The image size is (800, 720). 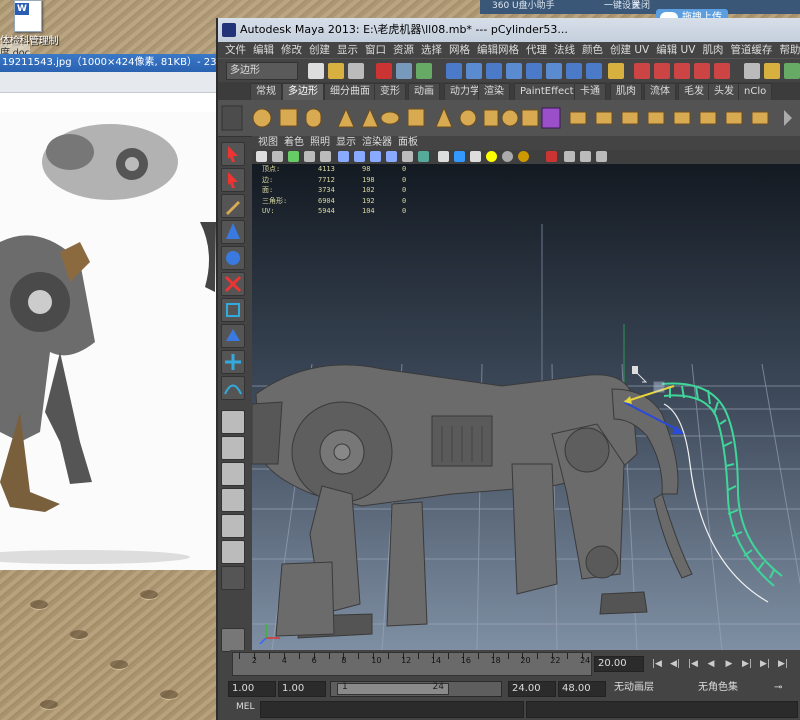 I want to click on snap-curve-icon, so click(x=662, y=71).